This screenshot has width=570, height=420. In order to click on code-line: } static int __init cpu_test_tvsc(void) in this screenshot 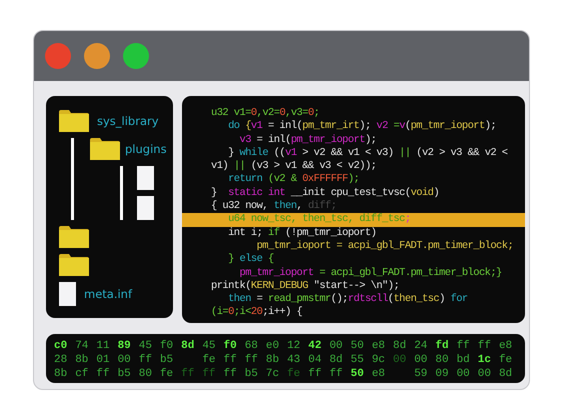, I will do `click(325, 193)`.